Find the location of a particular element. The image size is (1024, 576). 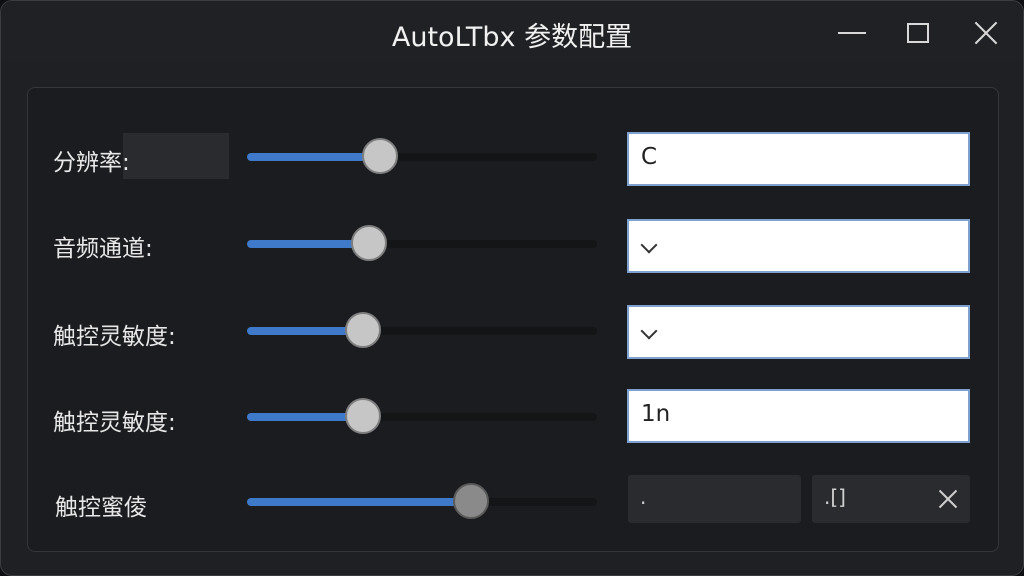

touch-sensitivity-field-value: 1n is located at coordinates (656, 414).